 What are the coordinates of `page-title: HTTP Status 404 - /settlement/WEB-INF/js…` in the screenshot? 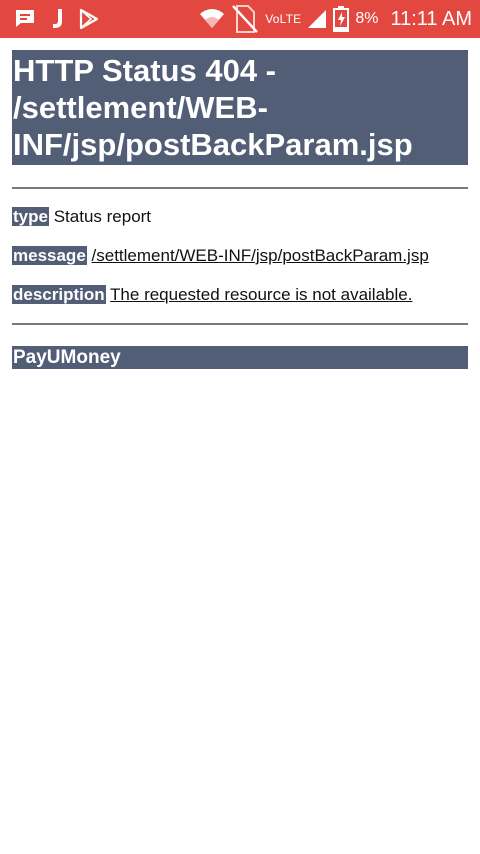 It's located at (240, 107).